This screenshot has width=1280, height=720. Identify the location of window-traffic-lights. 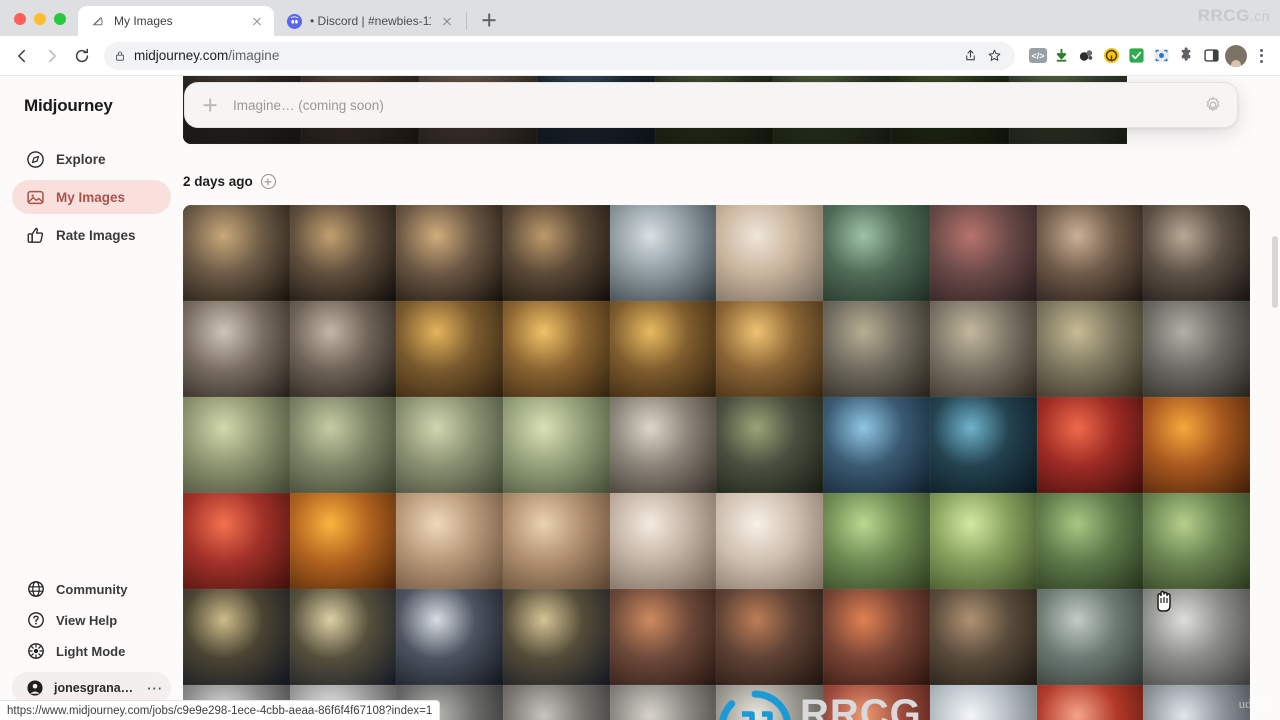
(44, 24).